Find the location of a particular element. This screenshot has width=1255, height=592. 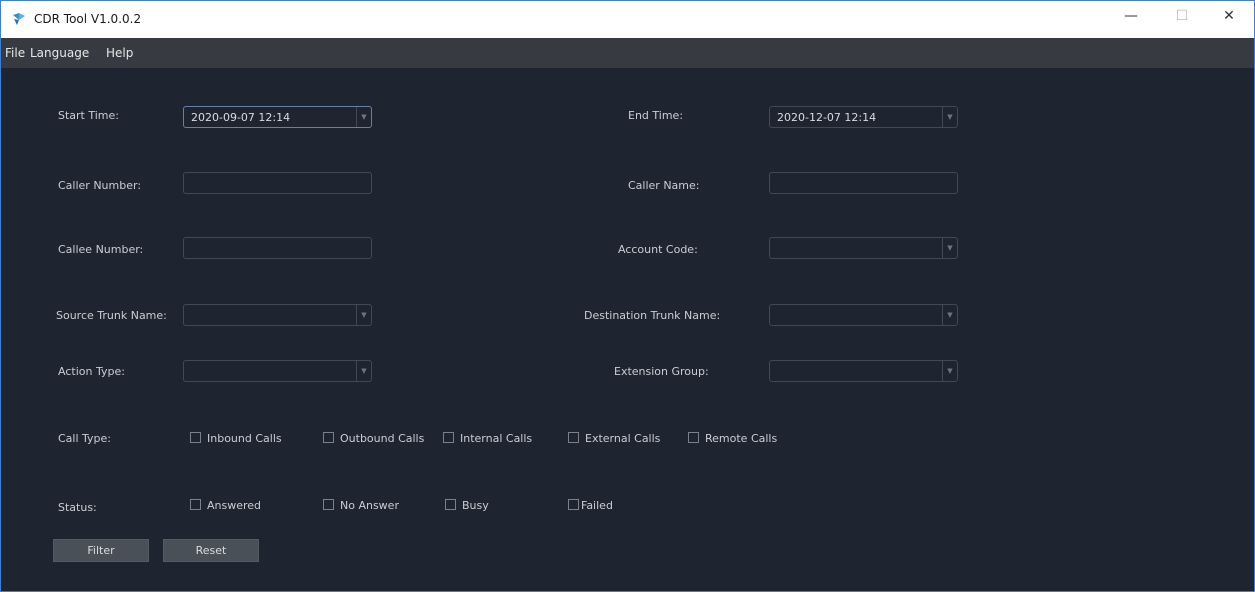

busy-checkbox is located at coordinates (450, 504).